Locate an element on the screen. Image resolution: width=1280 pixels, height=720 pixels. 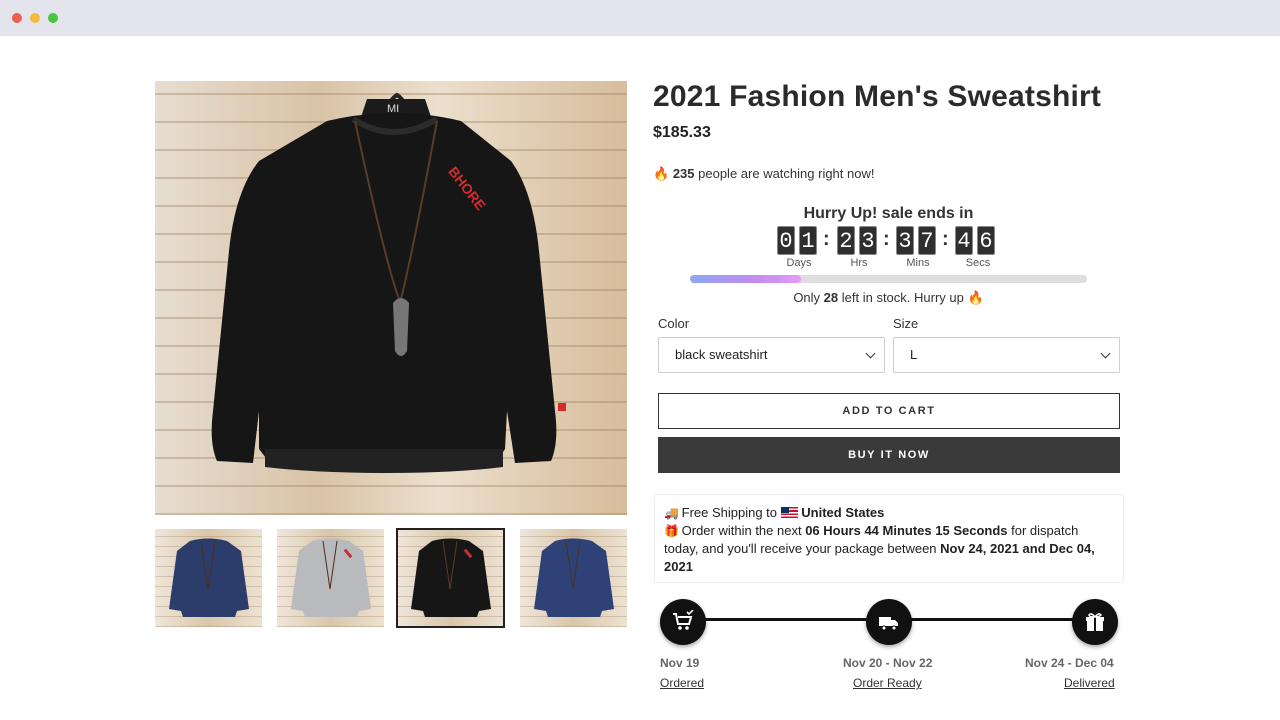
stock-suffix: left in stock. Hurry up is located at coordinates (902, 297).